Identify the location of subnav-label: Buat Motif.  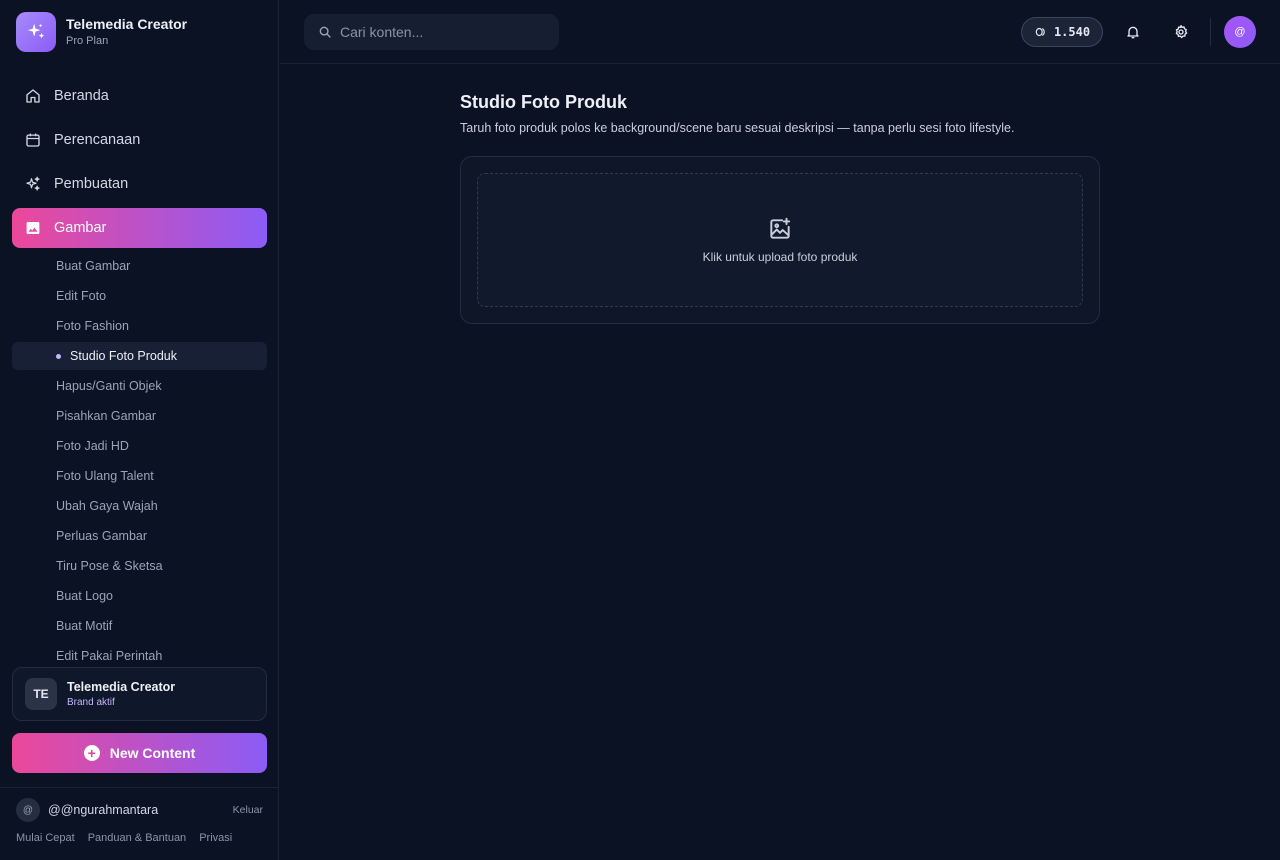
(84, 626).